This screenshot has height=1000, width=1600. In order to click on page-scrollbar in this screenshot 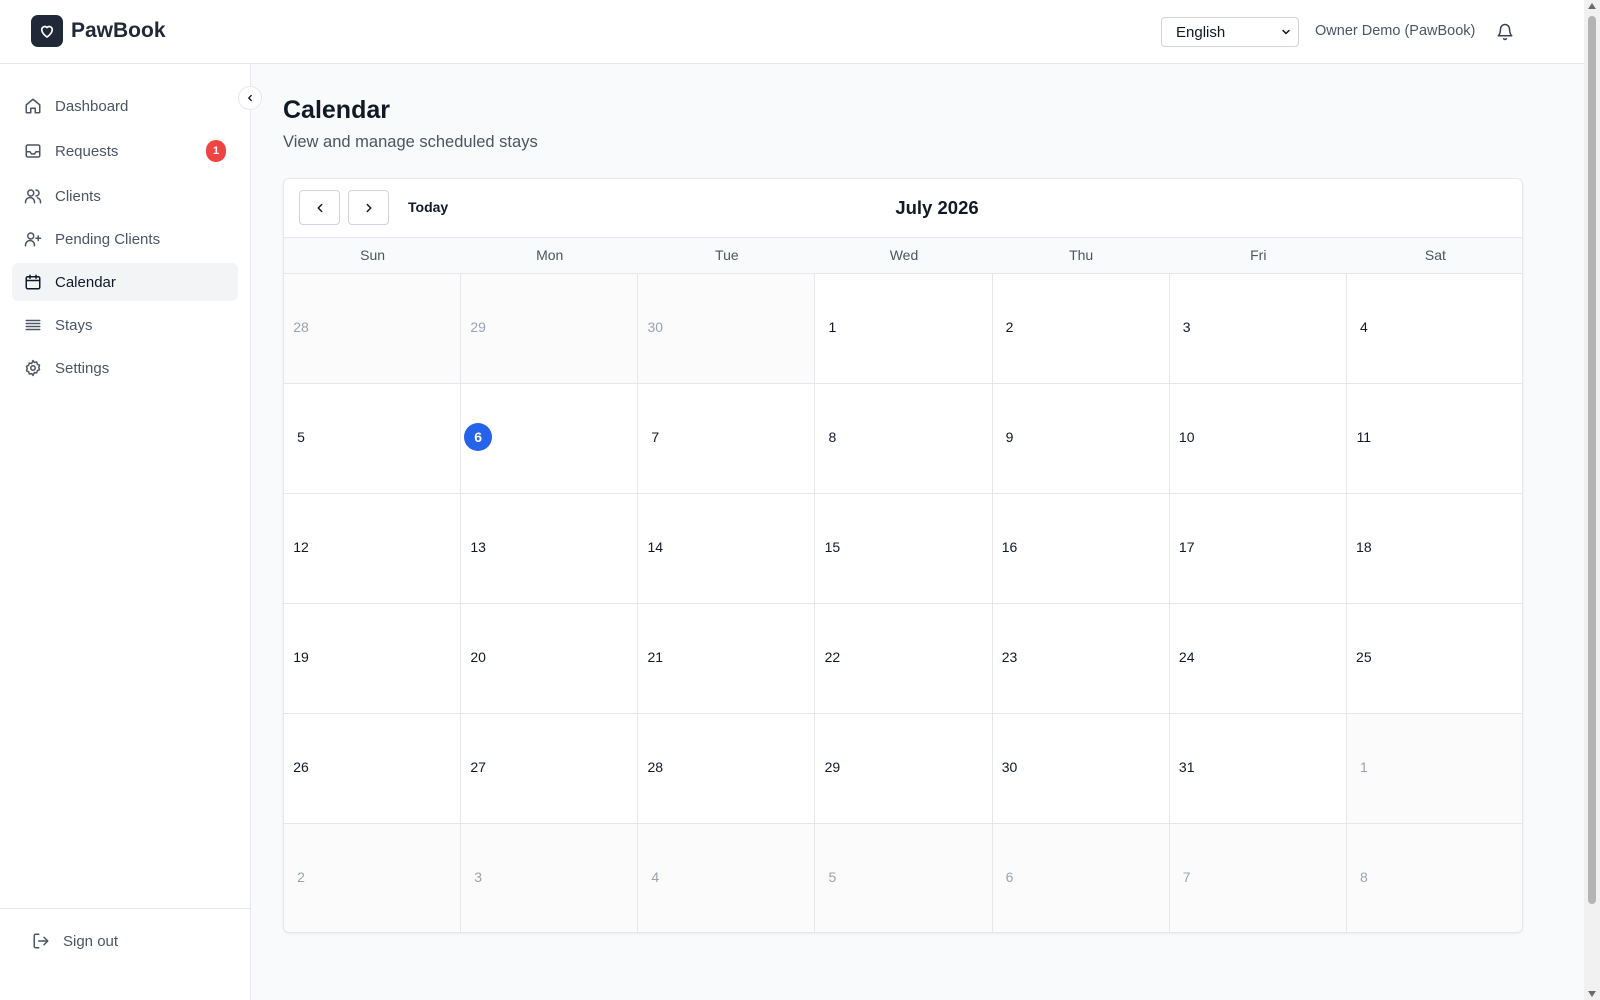, I will do `click(1592, 500)`.